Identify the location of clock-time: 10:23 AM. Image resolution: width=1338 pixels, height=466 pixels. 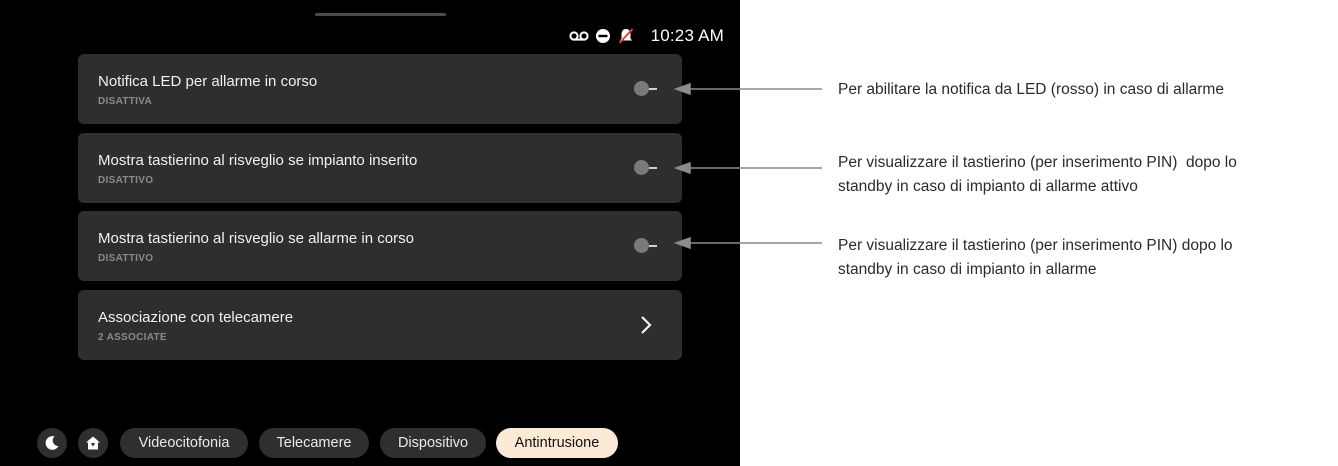
(687, 35).